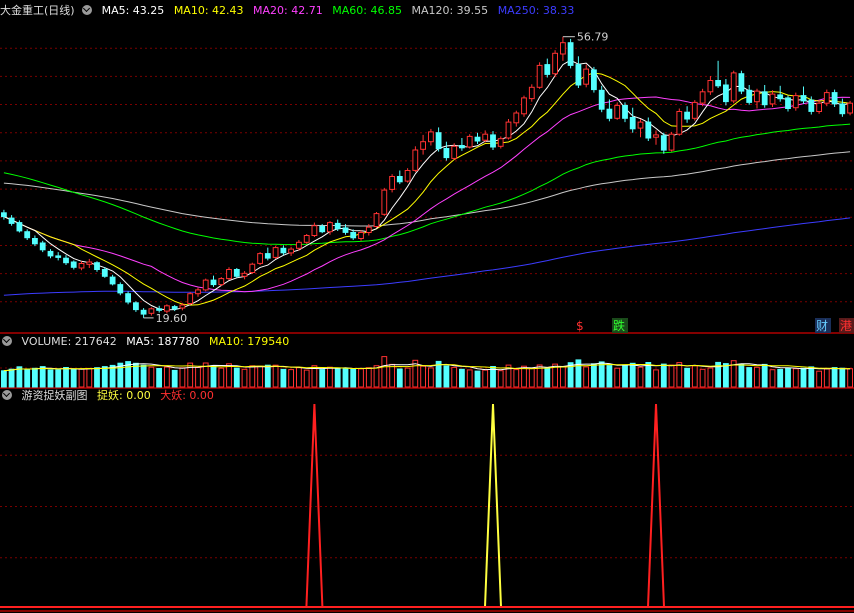 Image resolution: width=854 pixels, height=613 pixels. Describe the element at coordinates (288, 10) in the screenshot. I see `ma20-label: MA20: 42.71` at that location.